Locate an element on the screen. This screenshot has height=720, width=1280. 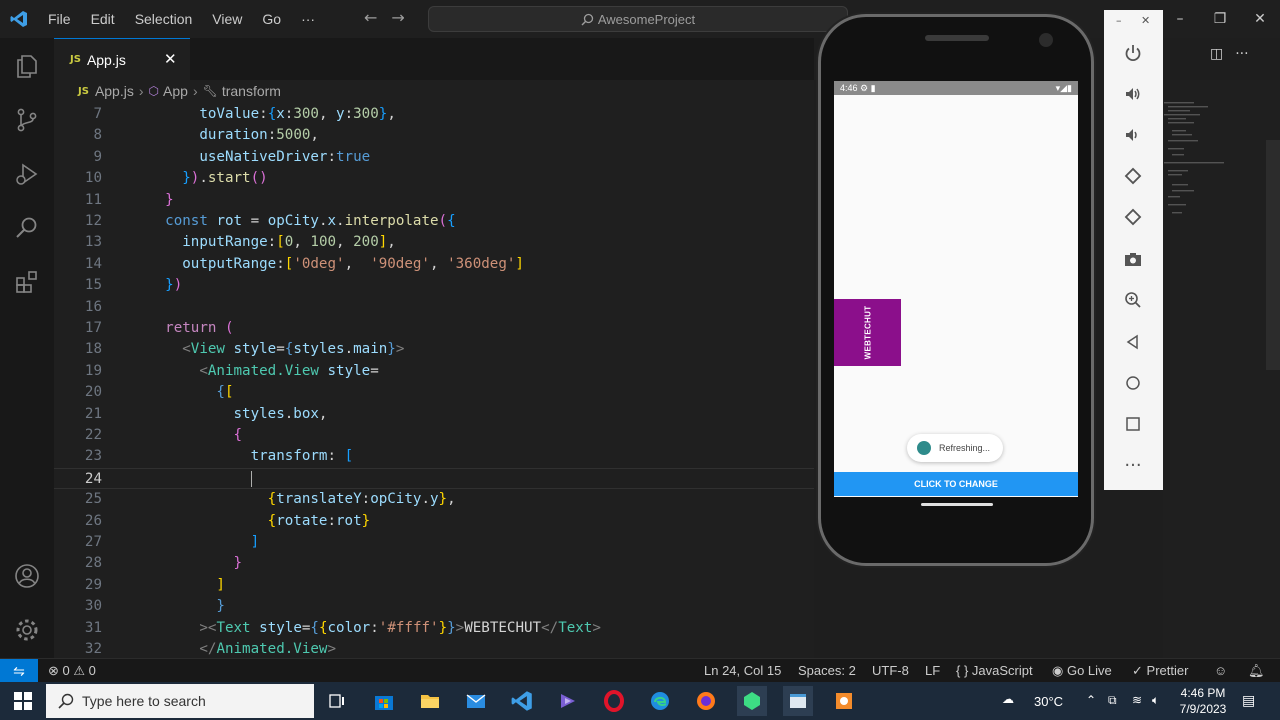
close-window-icon: ✕ is located at coordinates (1260, 19).